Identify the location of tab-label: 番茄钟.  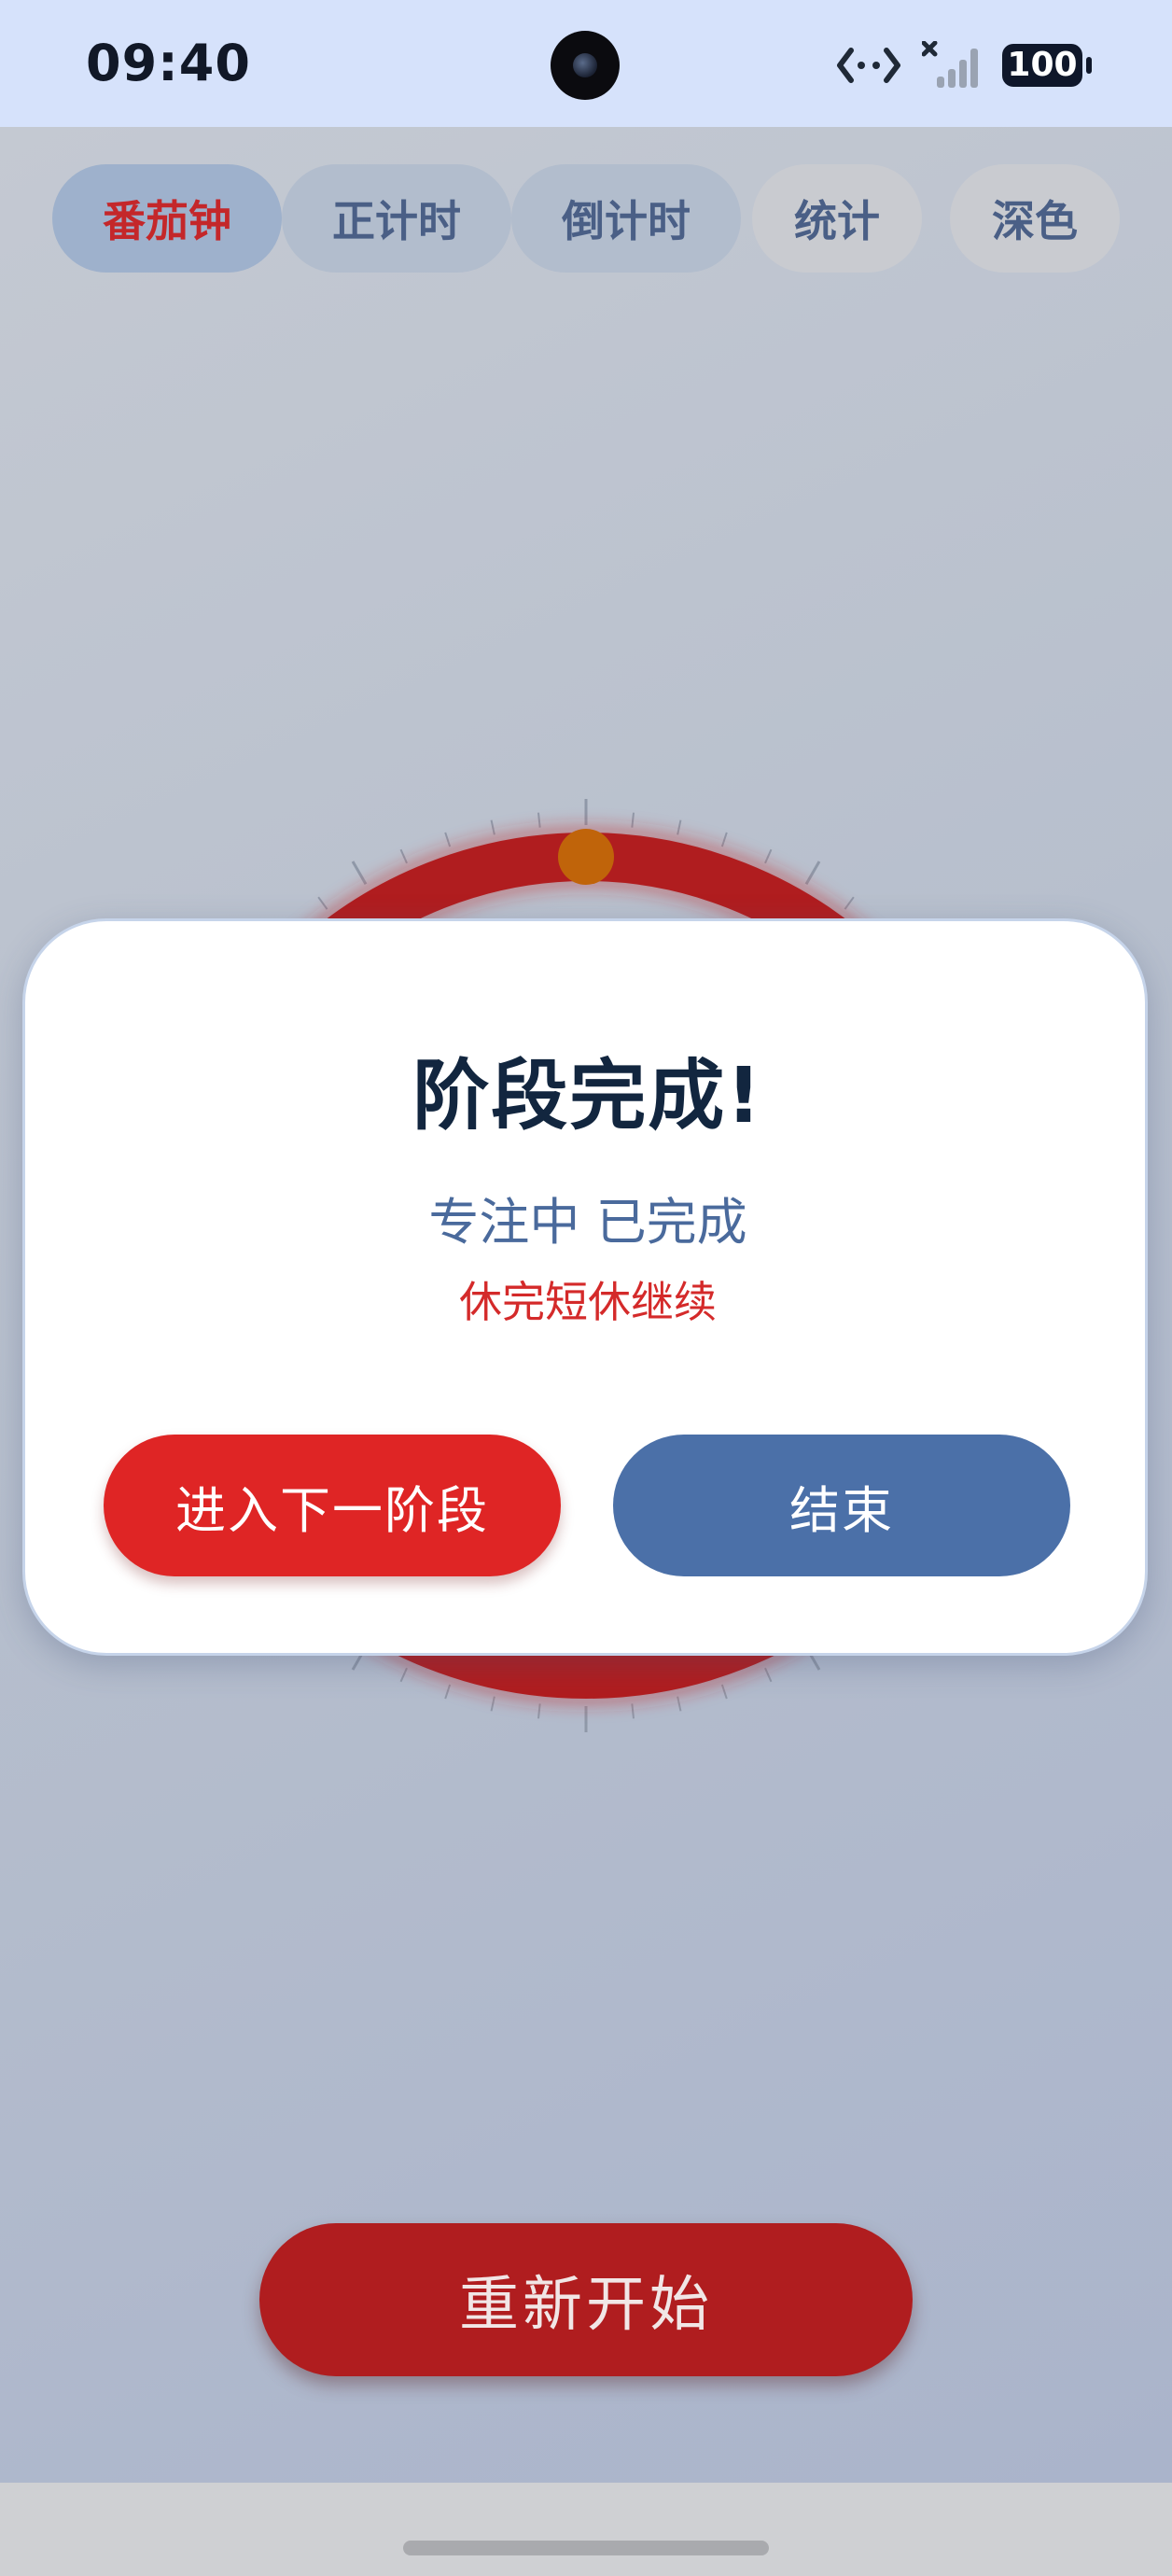
(167, 221).